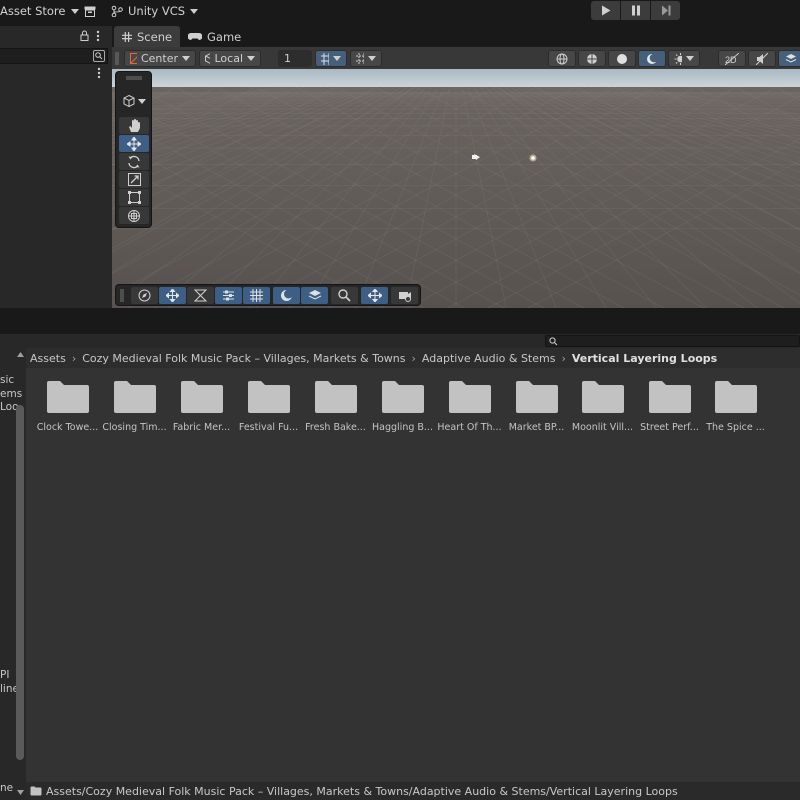 The image size is (800, 800). Describe the element at coordinates (678, 58) in the screenshot. I see `gizmo-sun-icon` at that location.